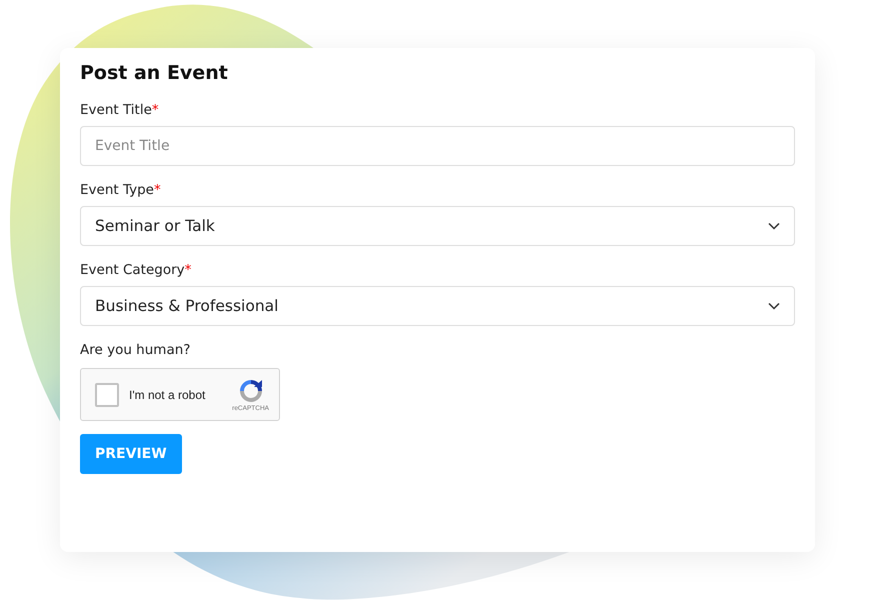  I want to click on captcha-text: I'm not a robot, so click(167, 395).